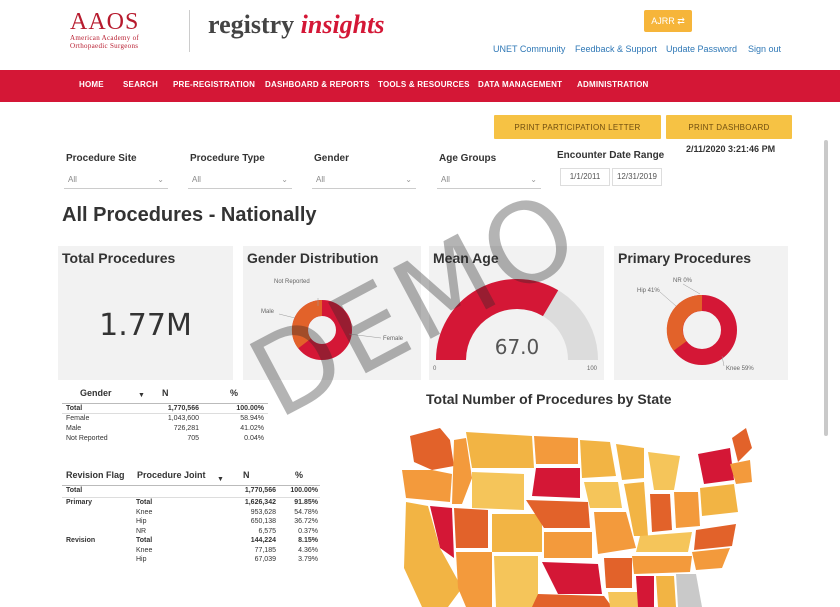  Describe the element at coordinates (572, 512) in the screenshot. I see `us-state-map` at that location.